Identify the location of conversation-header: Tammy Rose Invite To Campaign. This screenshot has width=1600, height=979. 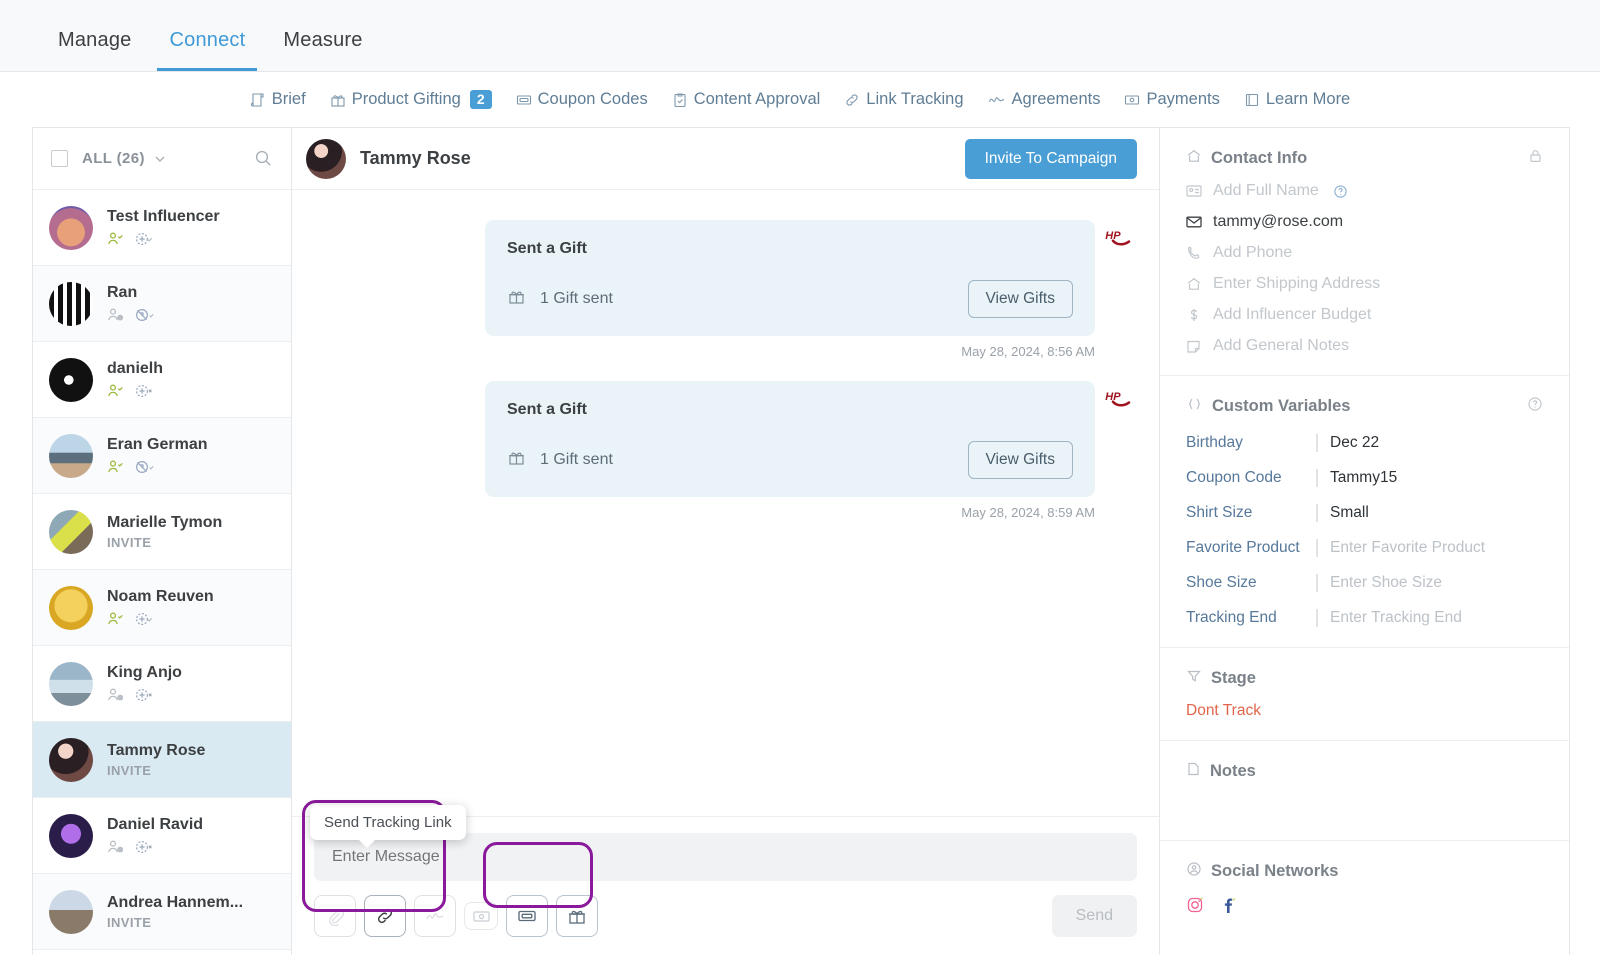
(725, 159).